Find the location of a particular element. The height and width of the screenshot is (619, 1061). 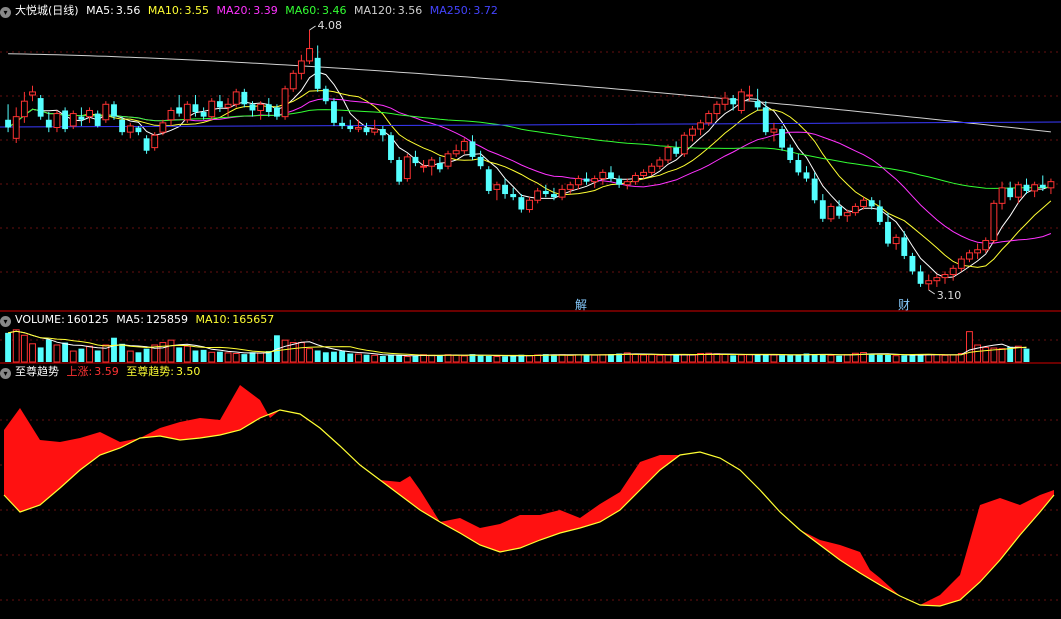

trend-legend: ▾ 至尊趋势 上涨: 3.59 至尊趋势: 3.50 is located at coordinates (102, 372).